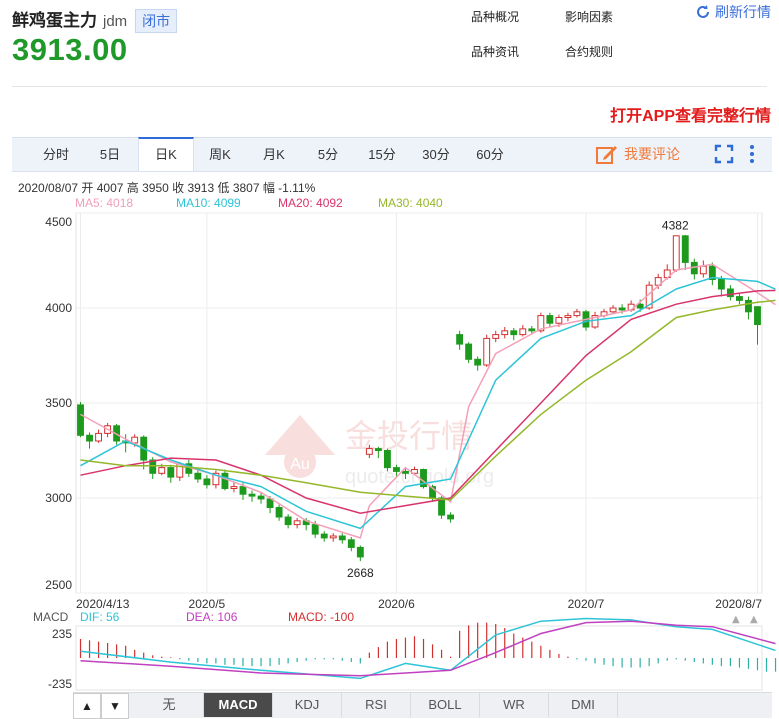 This screenshot has height=719, width=779. Describe the element at coordinates (583, 705) in the screenshot. I see `indicator-dmi: DMI` at that location.